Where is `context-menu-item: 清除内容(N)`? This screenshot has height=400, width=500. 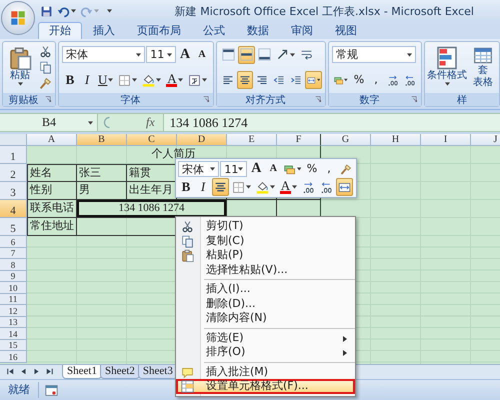 context-menu-item: 清除内容(N) is located at coordinates (265, 318).